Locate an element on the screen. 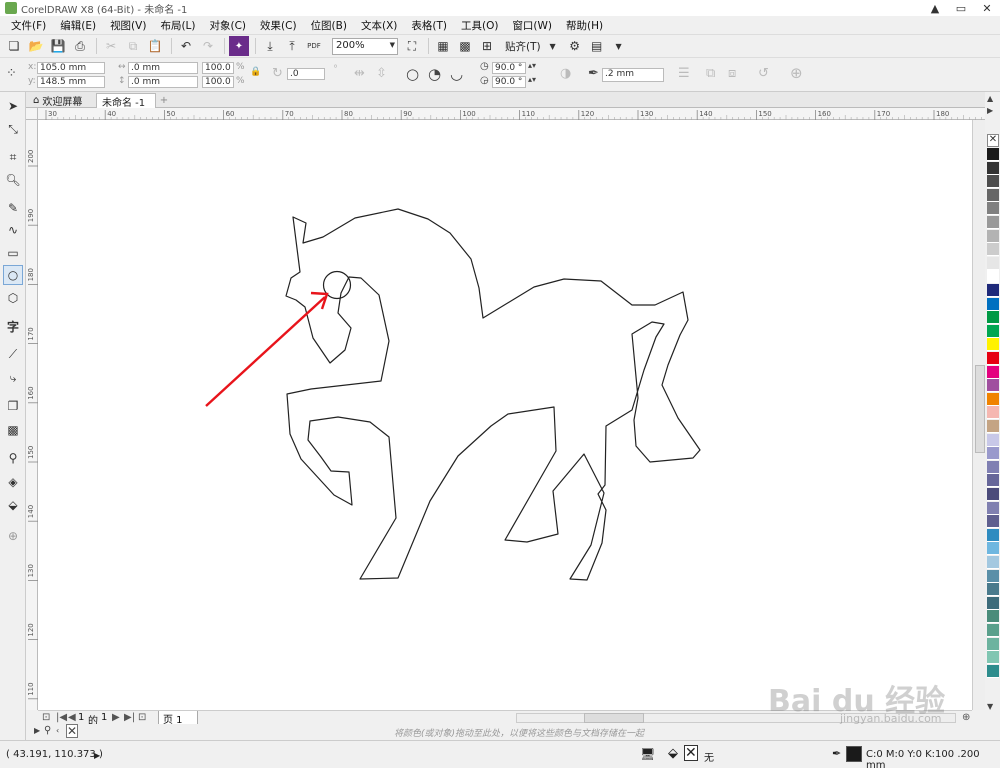 Image resolution: width=1000 pixels, height=768 pixels. vertical-scrollbar is located at coordinates (978, 415).